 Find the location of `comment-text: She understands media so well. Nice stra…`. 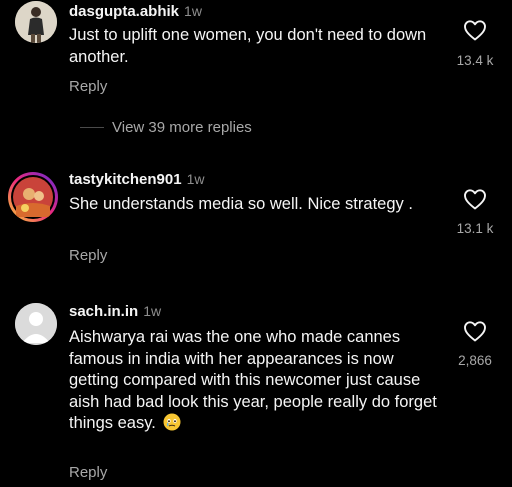

comment-text: She understands media so well. Nice stra… is located at coordinates (241, 204).